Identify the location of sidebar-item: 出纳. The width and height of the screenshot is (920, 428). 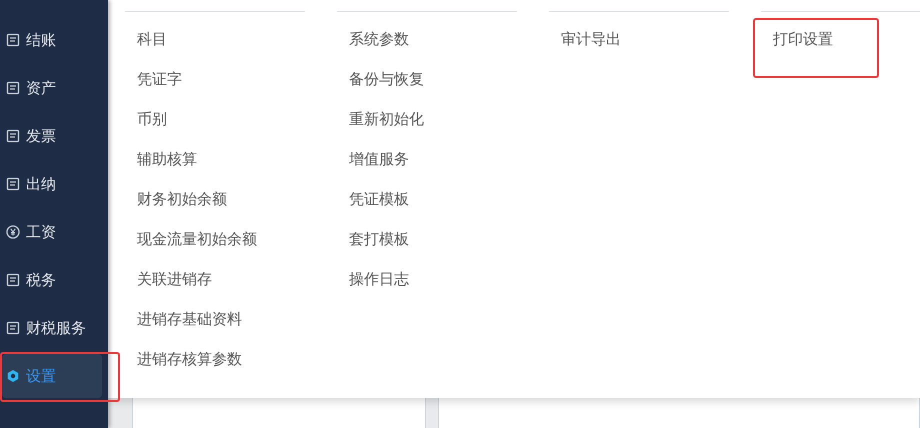
(52, 184).